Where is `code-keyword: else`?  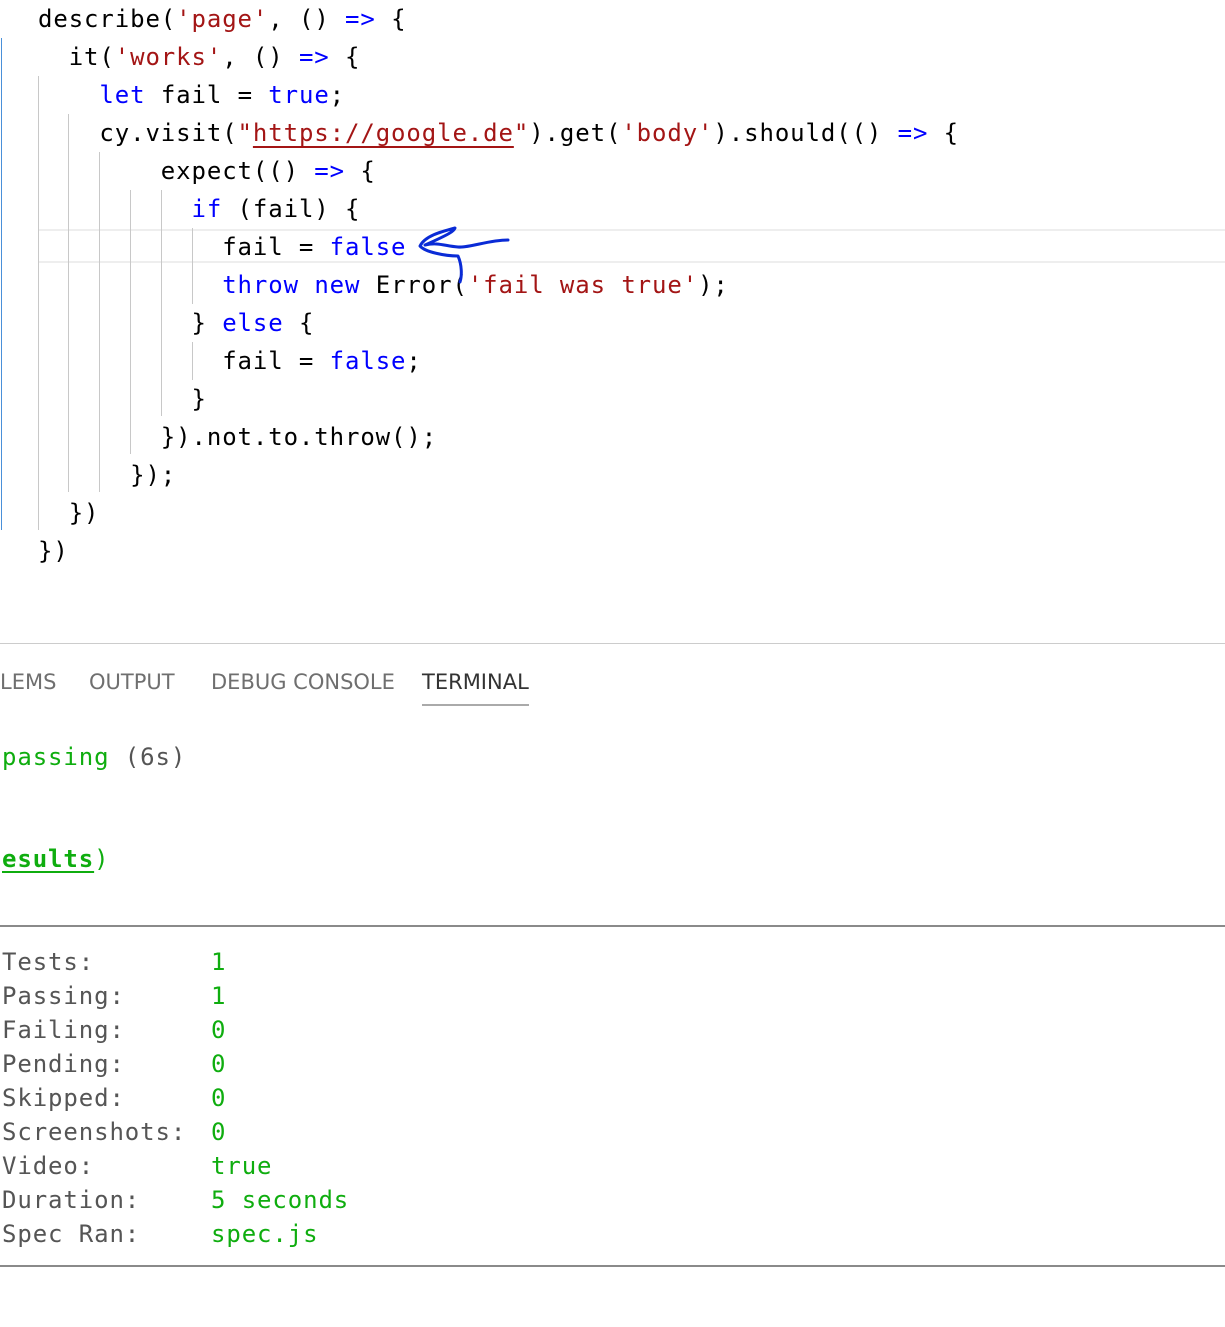
code-keyword: else is located at coordinates (253, 323).